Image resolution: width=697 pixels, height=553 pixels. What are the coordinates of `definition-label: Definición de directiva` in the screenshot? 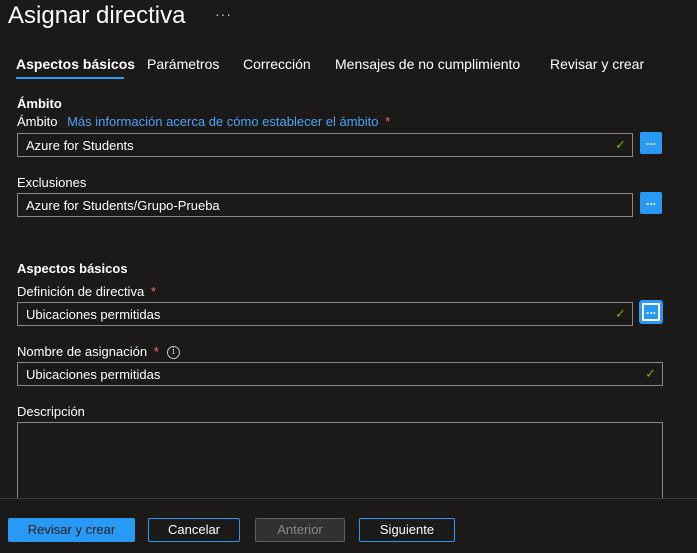 It's located at (81, 291).